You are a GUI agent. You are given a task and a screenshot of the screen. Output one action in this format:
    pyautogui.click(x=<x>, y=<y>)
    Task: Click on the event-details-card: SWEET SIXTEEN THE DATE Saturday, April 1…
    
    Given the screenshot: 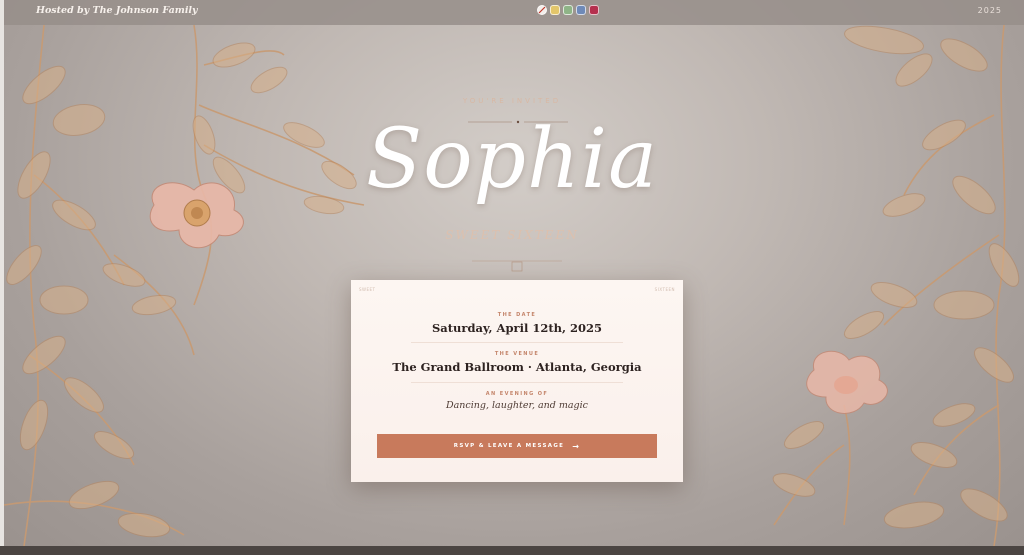 What is the action you would take?
    pyautogui.click(x=517, y=381)
    